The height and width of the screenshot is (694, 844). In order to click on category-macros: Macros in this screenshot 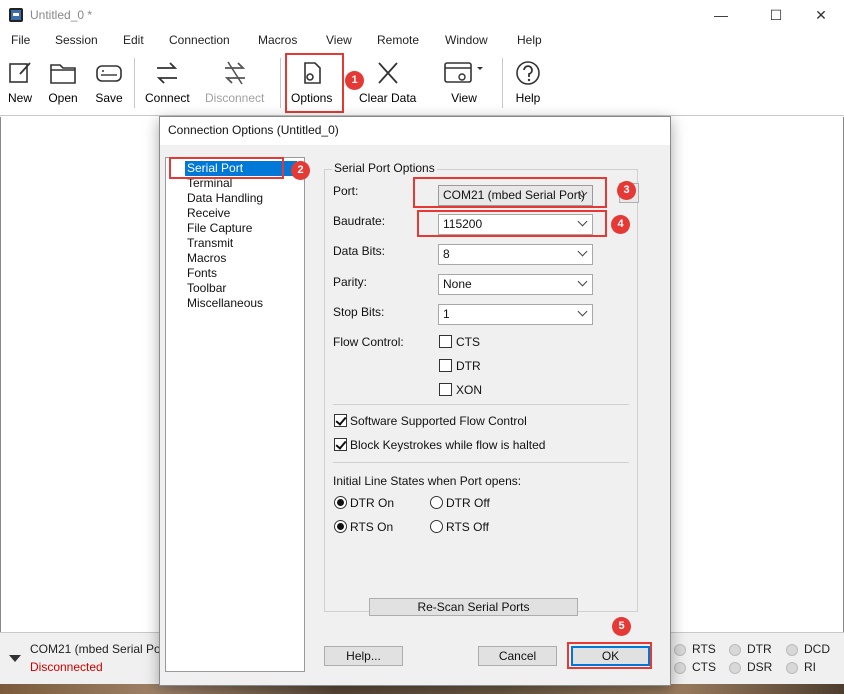, I will do `click(206, 258)`.